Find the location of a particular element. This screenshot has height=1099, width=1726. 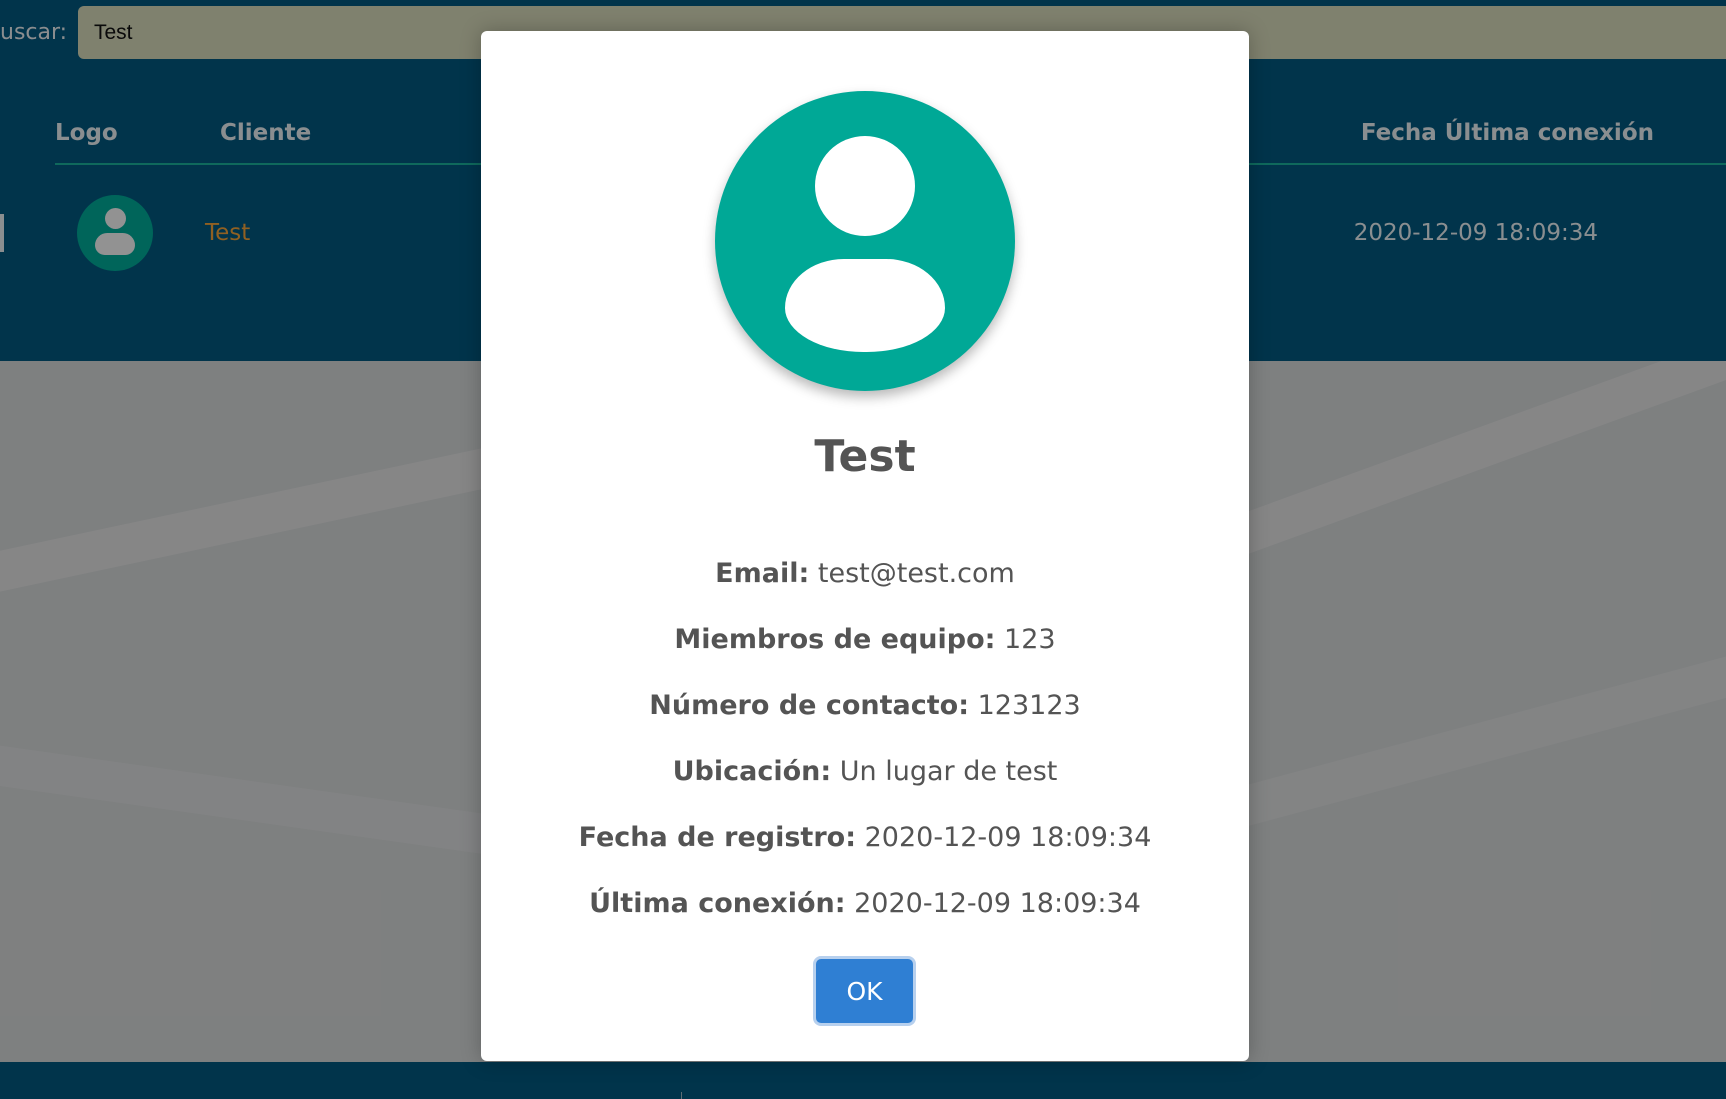

info-last-connection: Última conexión: 2020-12-09 18:09:34 is located at coordinates (865, 904).